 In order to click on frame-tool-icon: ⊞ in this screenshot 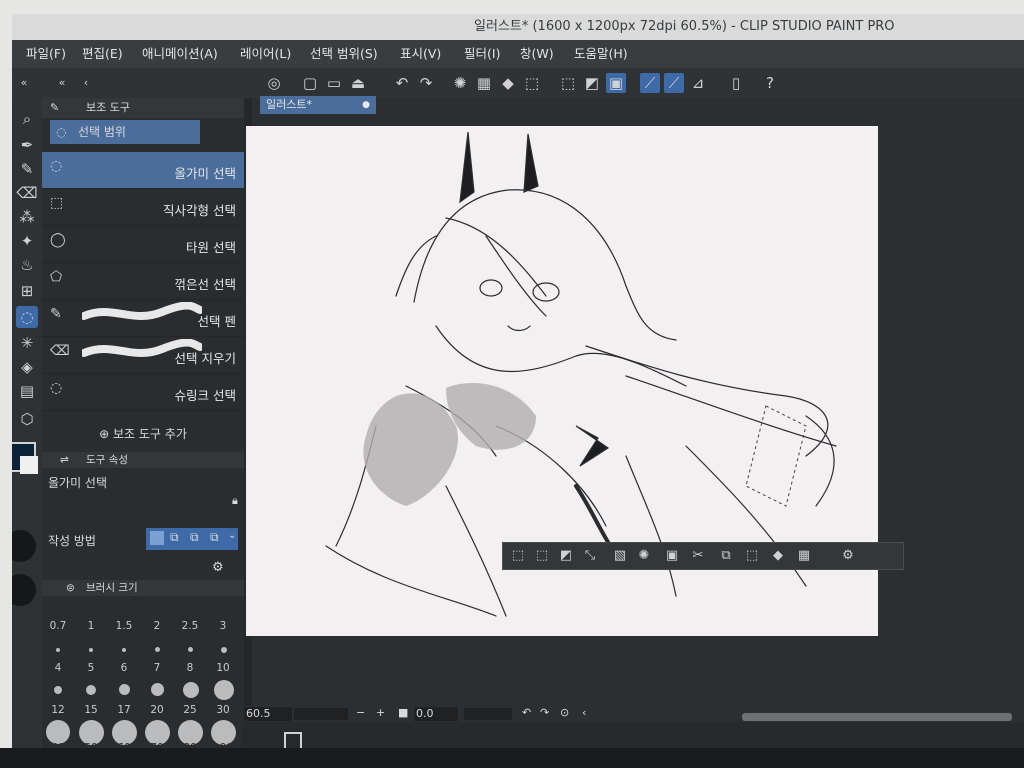, I will do `click(27, 291)`.